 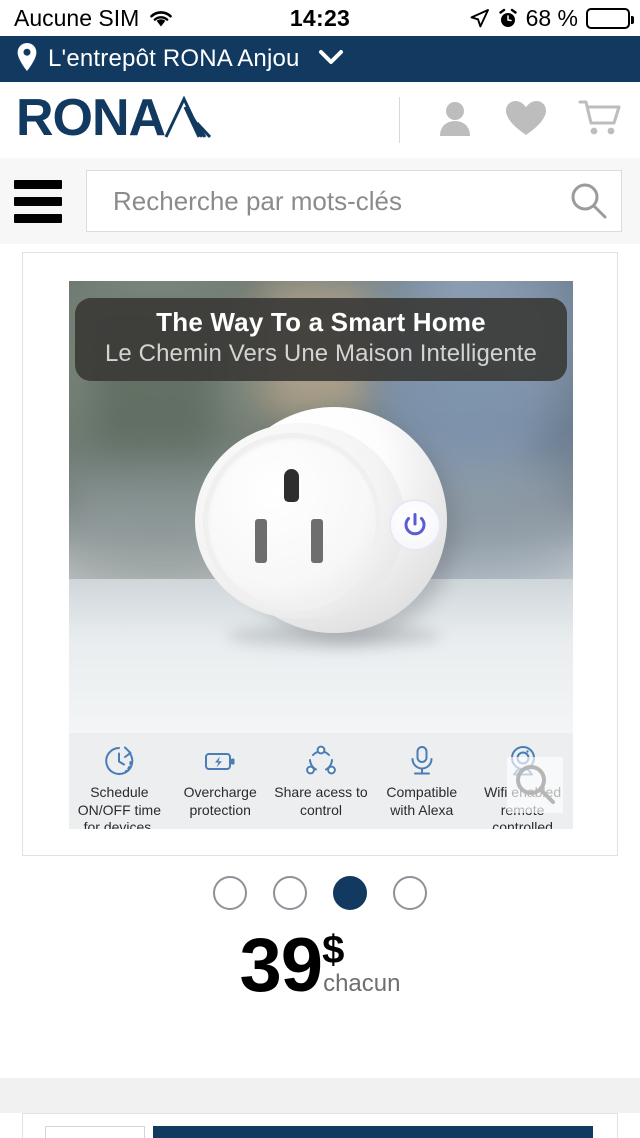 I want to click on store-name-label: L'entrepôt RONA Anjou, so click(x=174, y=58).